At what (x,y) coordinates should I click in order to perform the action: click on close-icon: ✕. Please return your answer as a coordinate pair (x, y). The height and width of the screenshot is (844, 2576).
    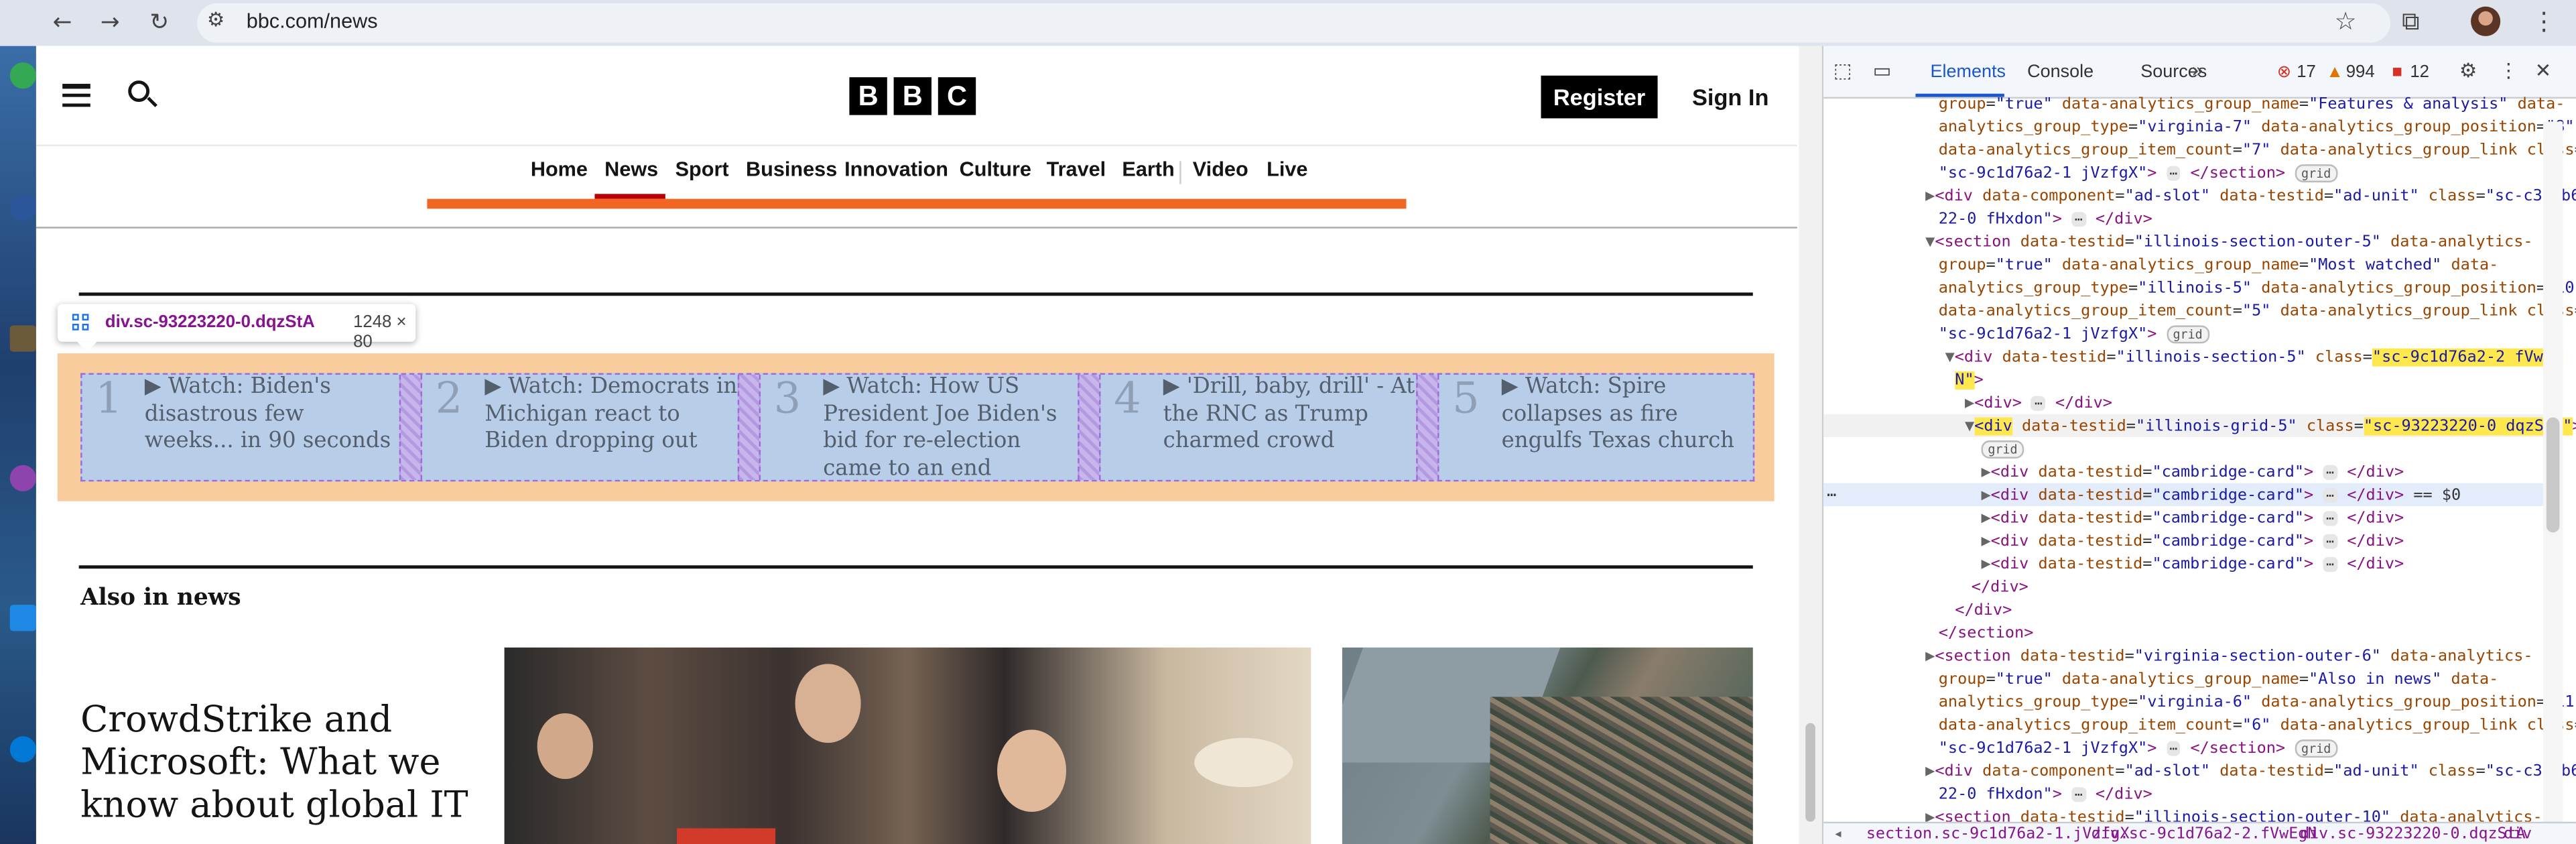
    Looking at the image, I should click on (2543, 70).